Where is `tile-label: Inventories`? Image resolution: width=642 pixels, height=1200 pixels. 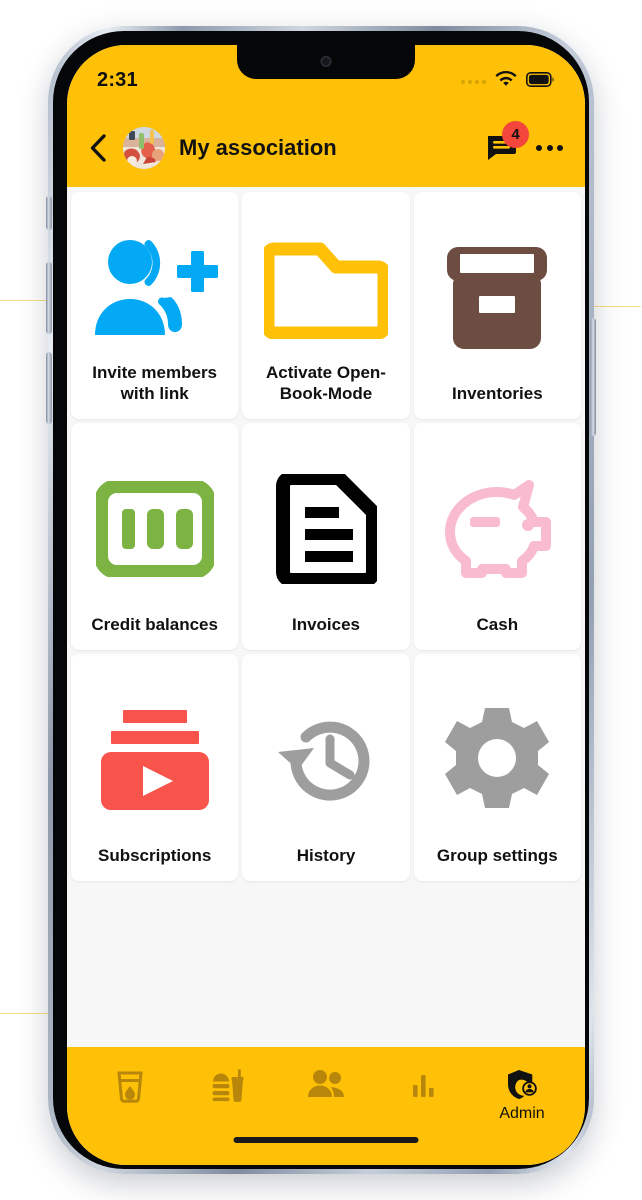
tile-label: Inventories is located at coordinates (497, 394).